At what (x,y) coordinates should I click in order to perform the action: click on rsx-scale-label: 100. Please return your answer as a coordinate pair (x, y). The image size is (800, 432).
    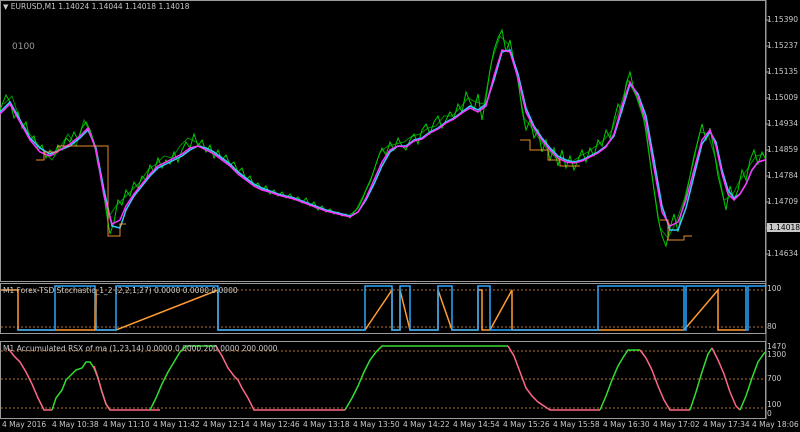
    Looking at the image, I should click on (774, 404).